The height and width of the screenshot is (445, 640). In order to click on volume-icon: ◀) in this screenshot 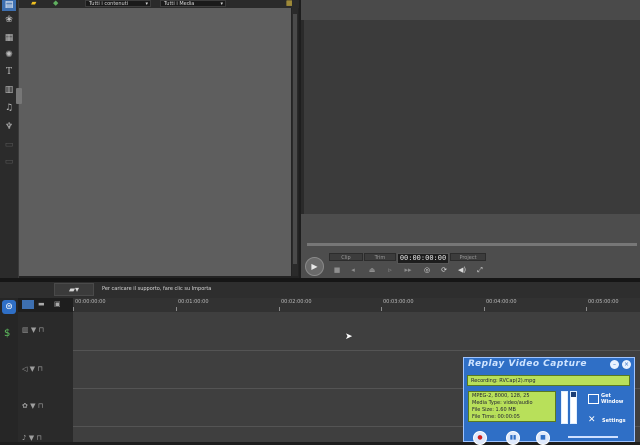, I will do `click(462, 270)`.